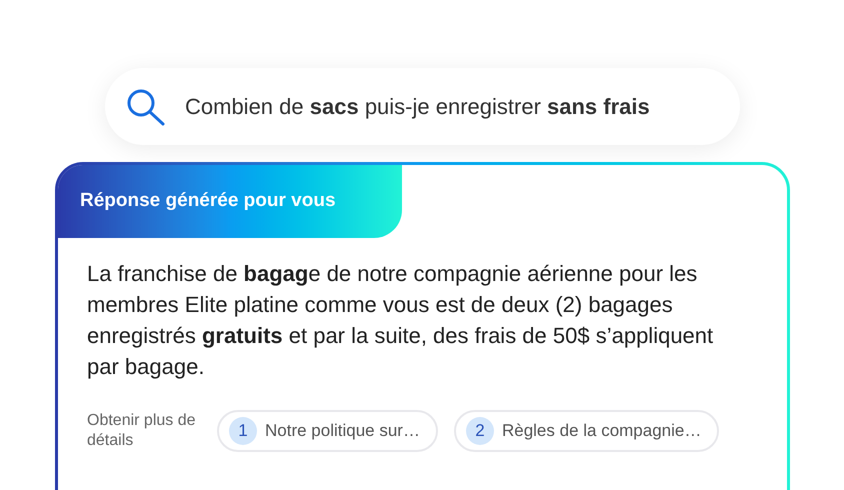 This screenshot has height=490, width=844. I want to click on search-bar: Combien de sacs puis-je enregistrer sans frais, so click(422, 106).